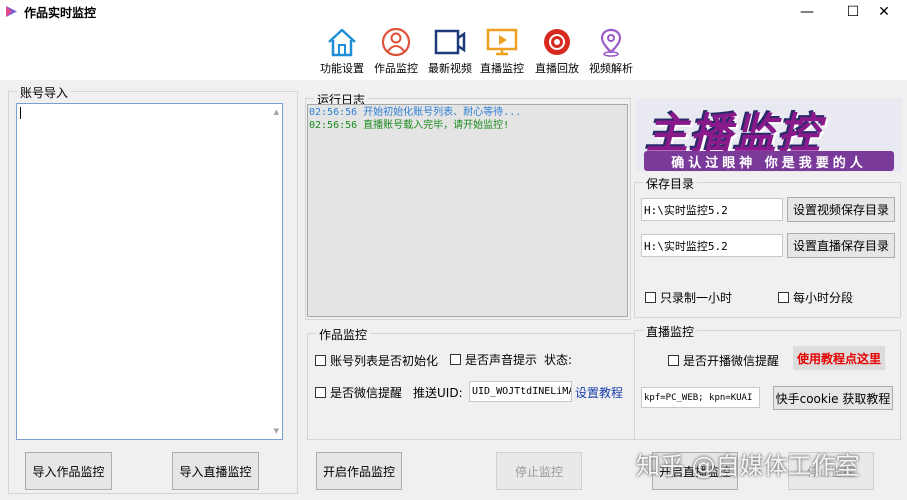 The width and height of the screenshot is (907, 500). I want to click on import-live-monitor-button: 导入直播监控, so click(215, 471).